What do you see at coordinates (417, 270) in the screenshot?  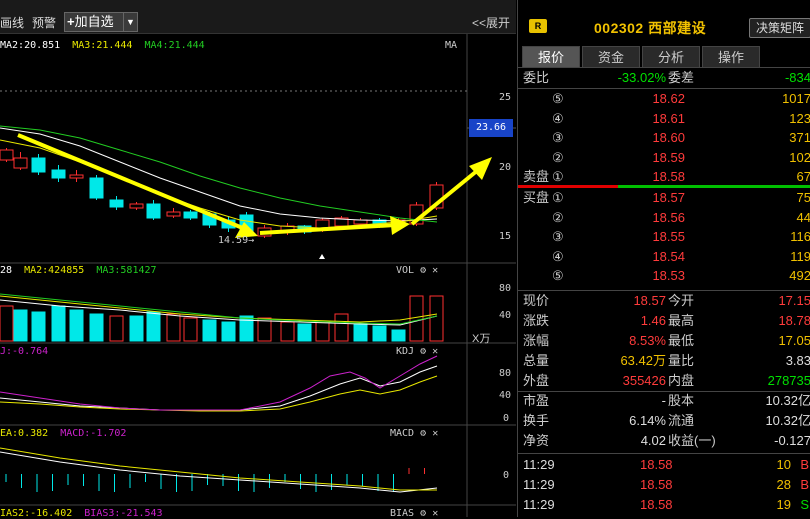 I see `vol-tag: VOL ⚙ ✕` at bounding box center [417, 270].